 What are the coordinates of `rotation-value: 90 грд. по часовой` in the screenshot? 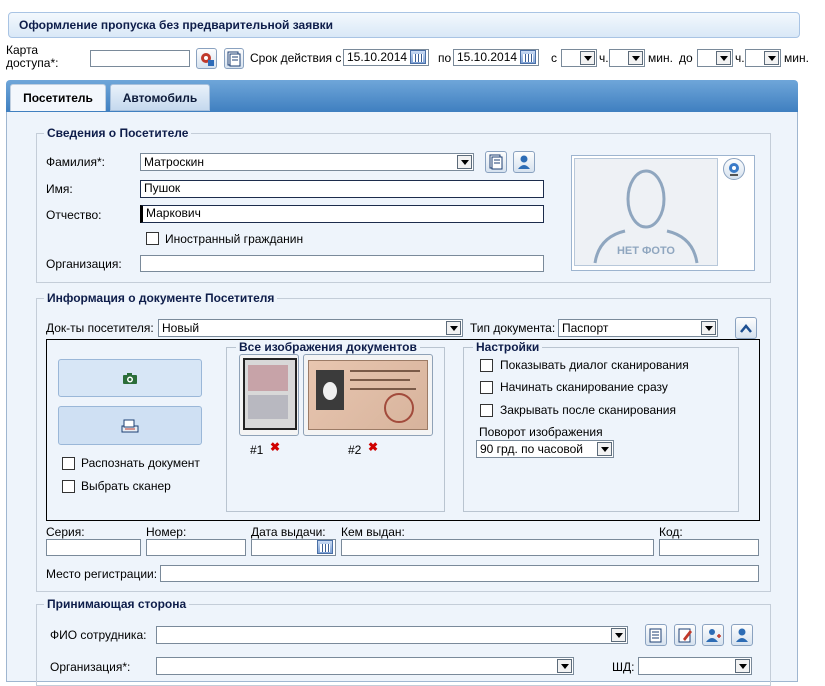 It's located at (531, 449).